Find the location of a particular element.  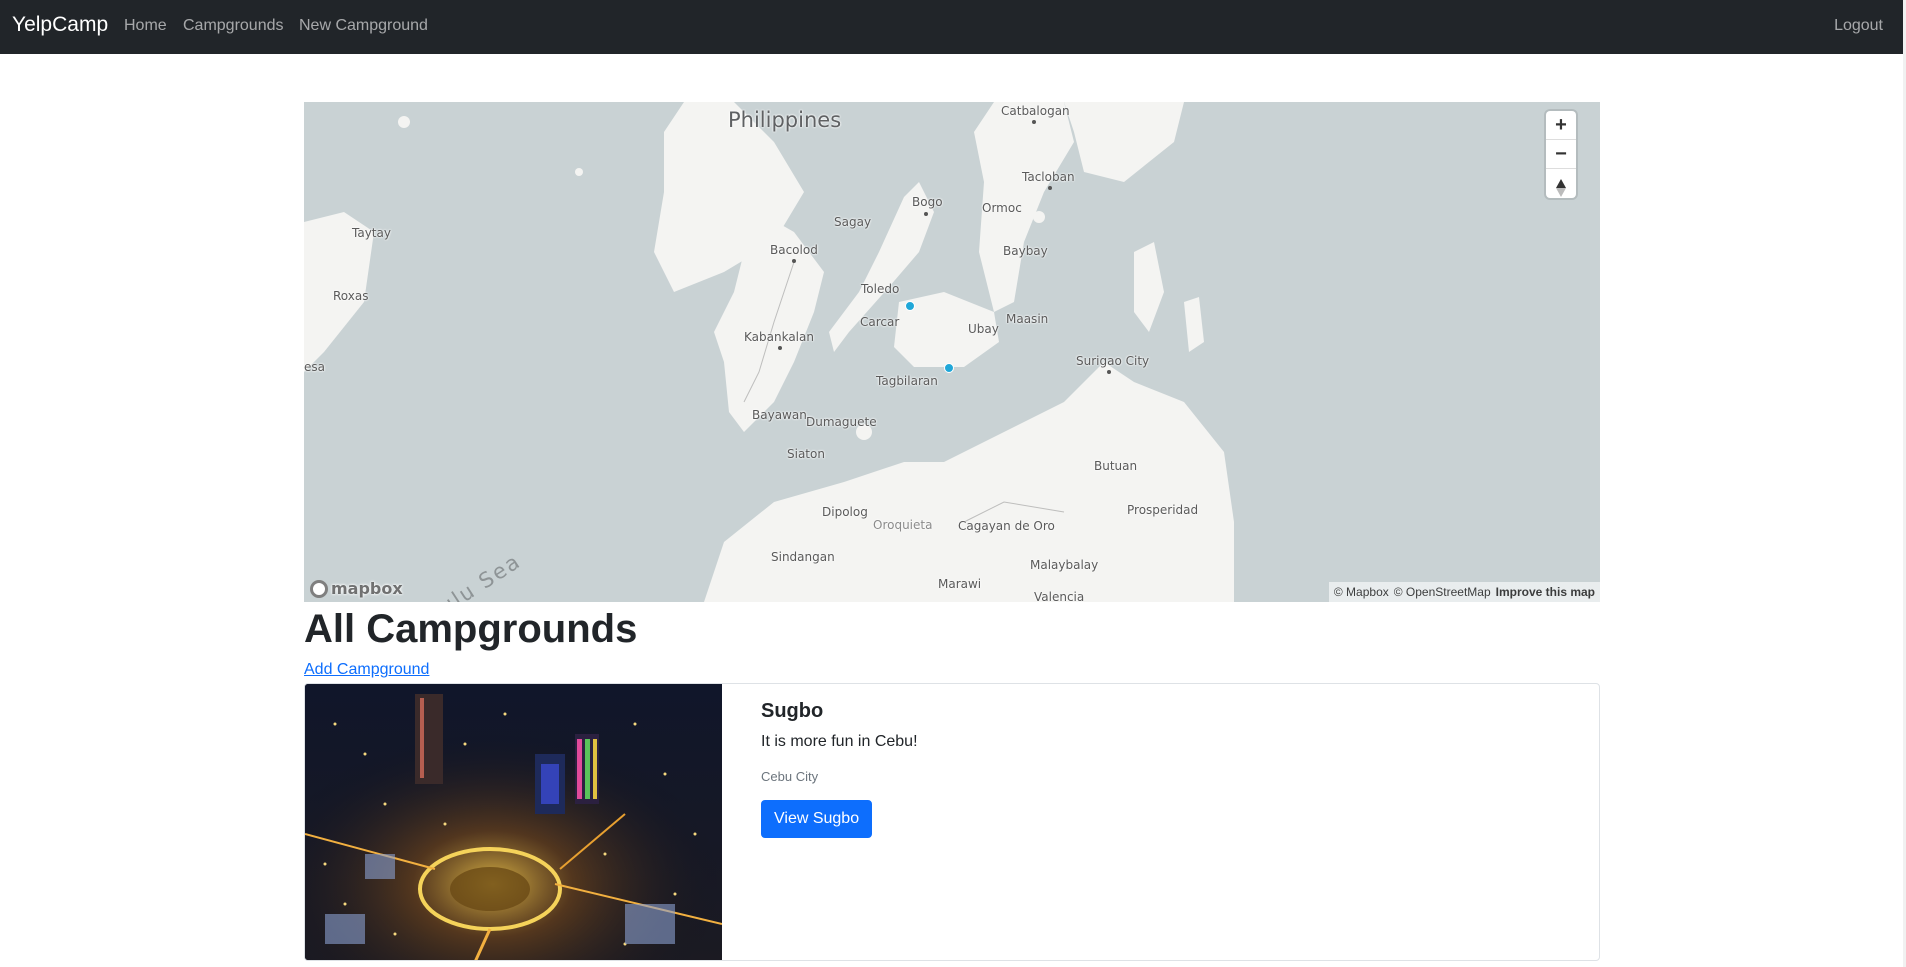

map-label-valencia: Valencia is located at coordinates (1059, 596).